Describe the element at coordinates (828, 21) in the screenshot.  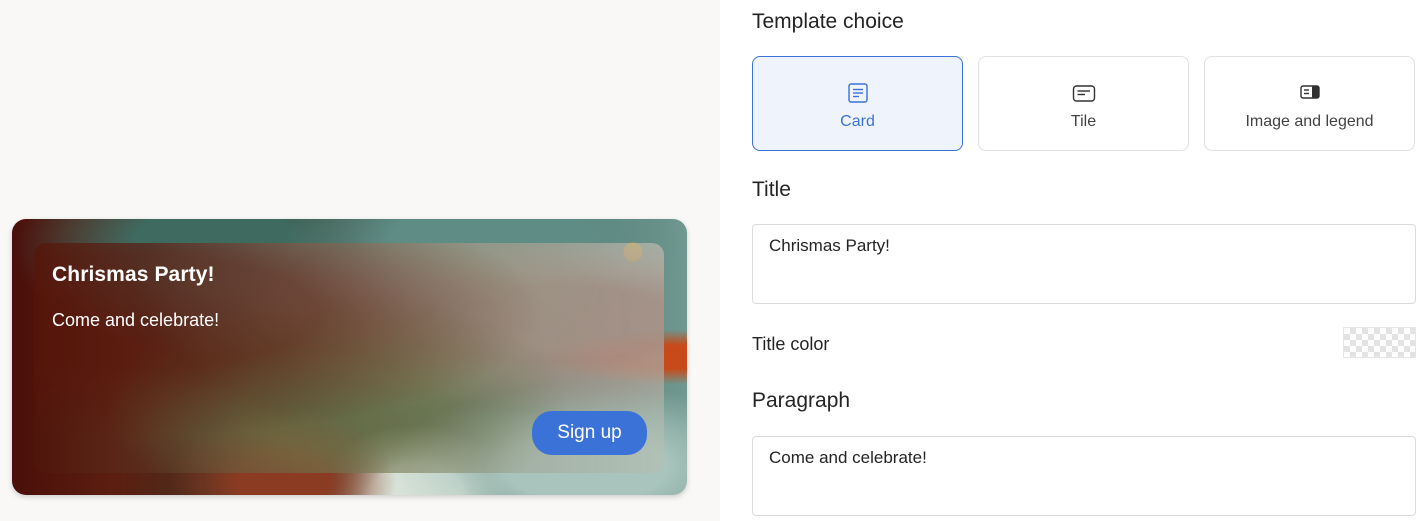
I see `template-choice-heading: Template choice` at that location.